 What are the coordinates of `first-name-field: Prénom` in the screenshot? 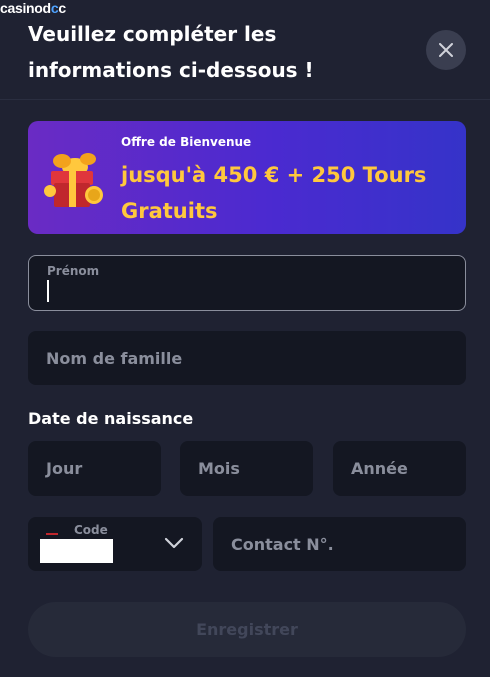 It's located at (247, 283).